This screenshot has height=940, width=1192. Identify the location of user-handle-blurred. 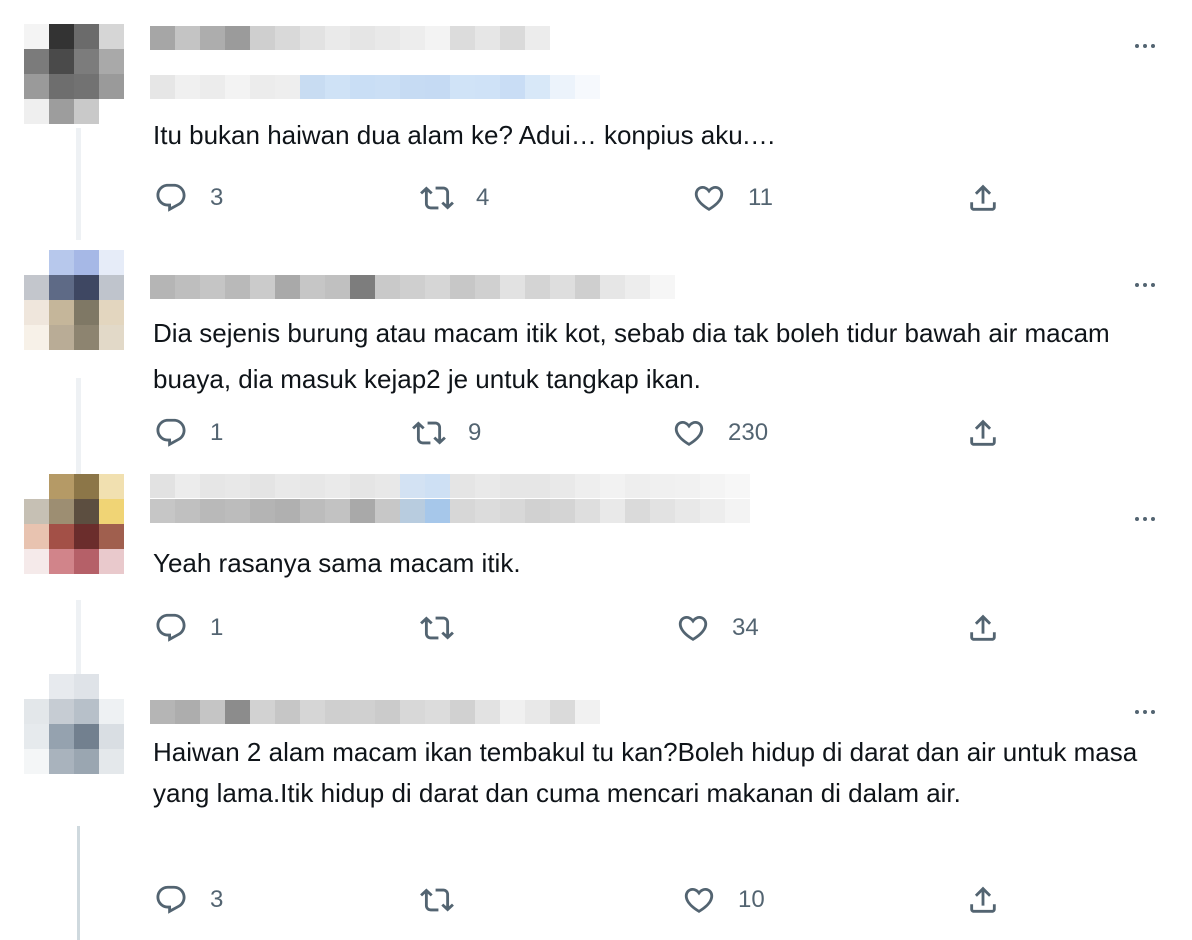
(387, 87).